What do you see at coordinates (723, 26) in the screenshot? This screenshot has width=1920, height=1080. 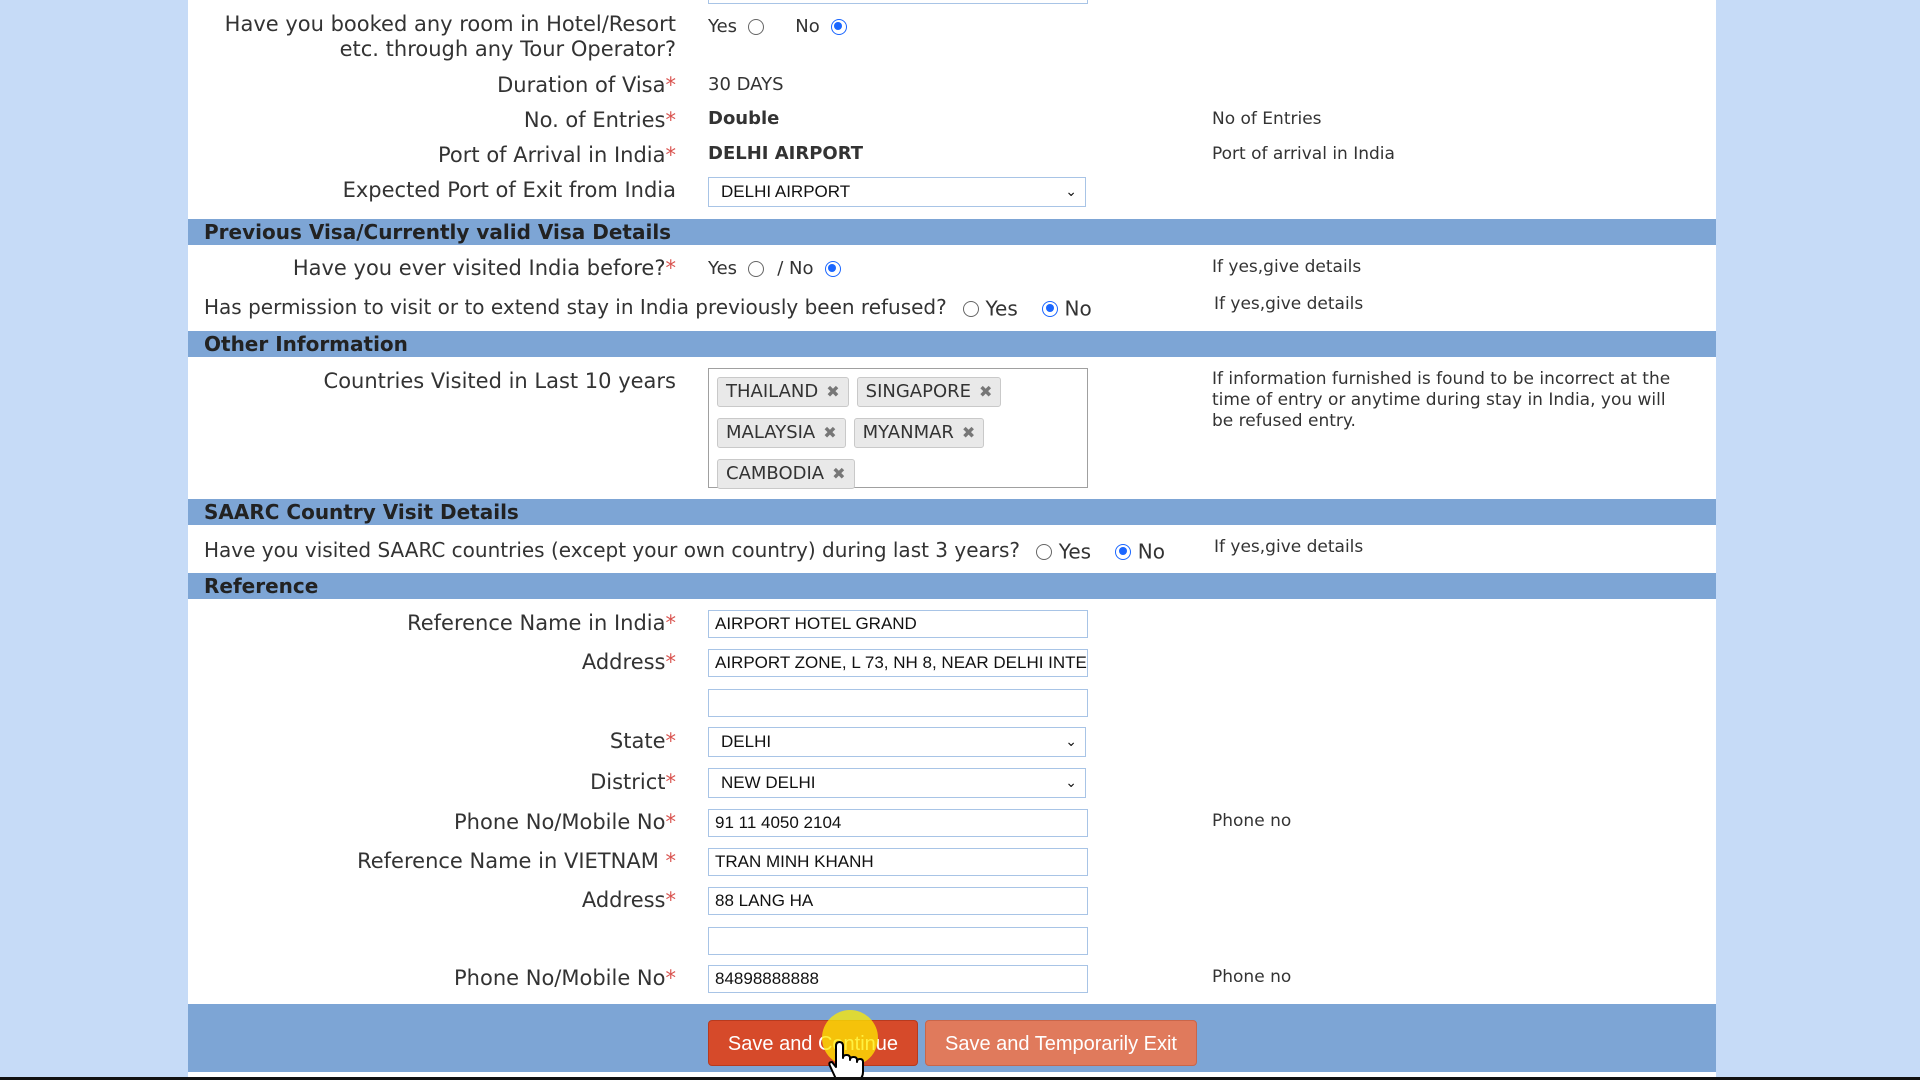 I see `hotel-booking-yes-label: Yes` at bounding box center [723, 26].